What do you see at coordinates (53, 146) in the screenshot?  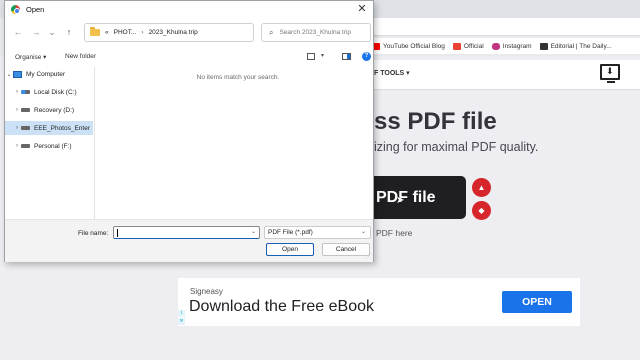 I see `tree-item-label: Personal (F:)` at bounding box center [53, 146].